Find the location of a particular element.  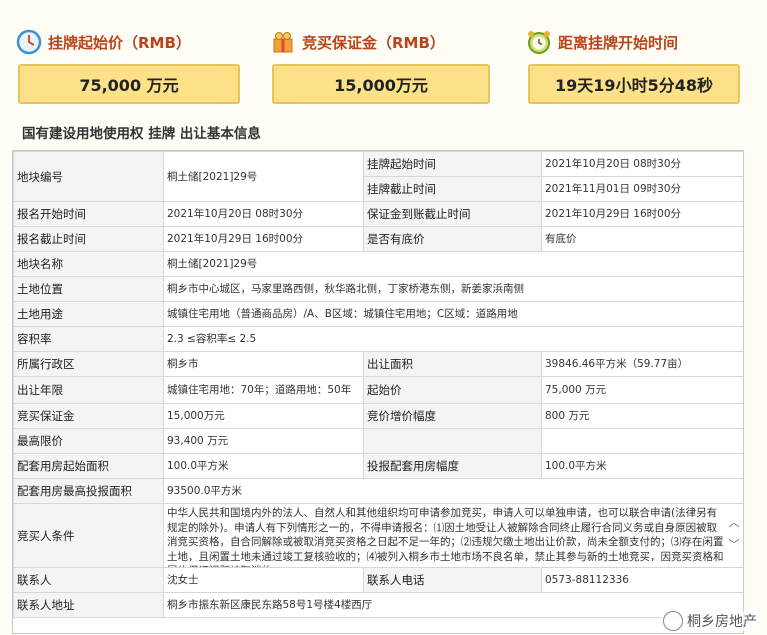

deposit-title: 竞买保证金（RMB） is located at coordinates (356, 42).